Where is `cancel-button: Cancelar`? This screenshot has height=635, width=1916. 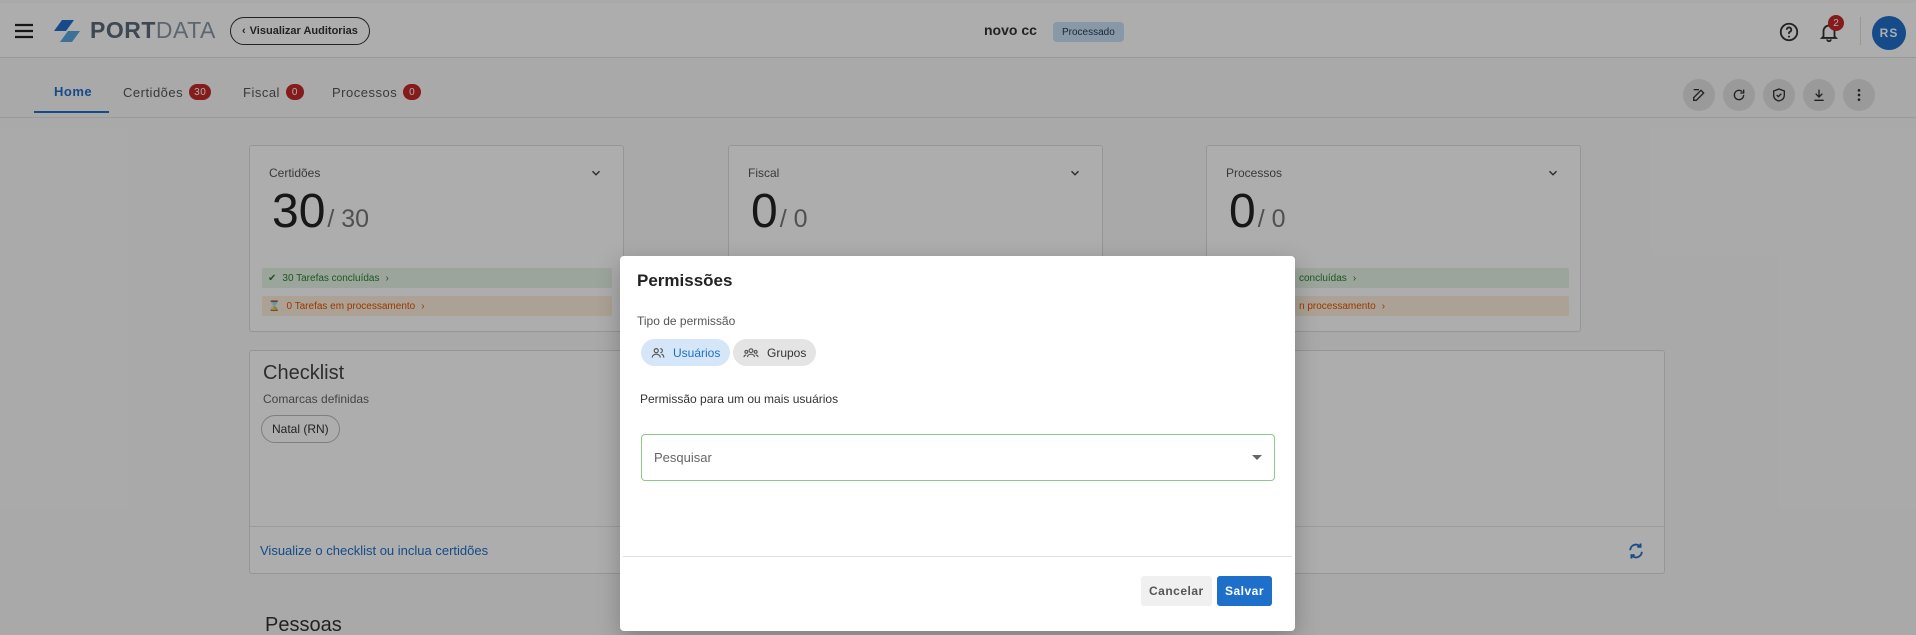 cancel-button: Cancelar is located at coordinates (1176, 591).